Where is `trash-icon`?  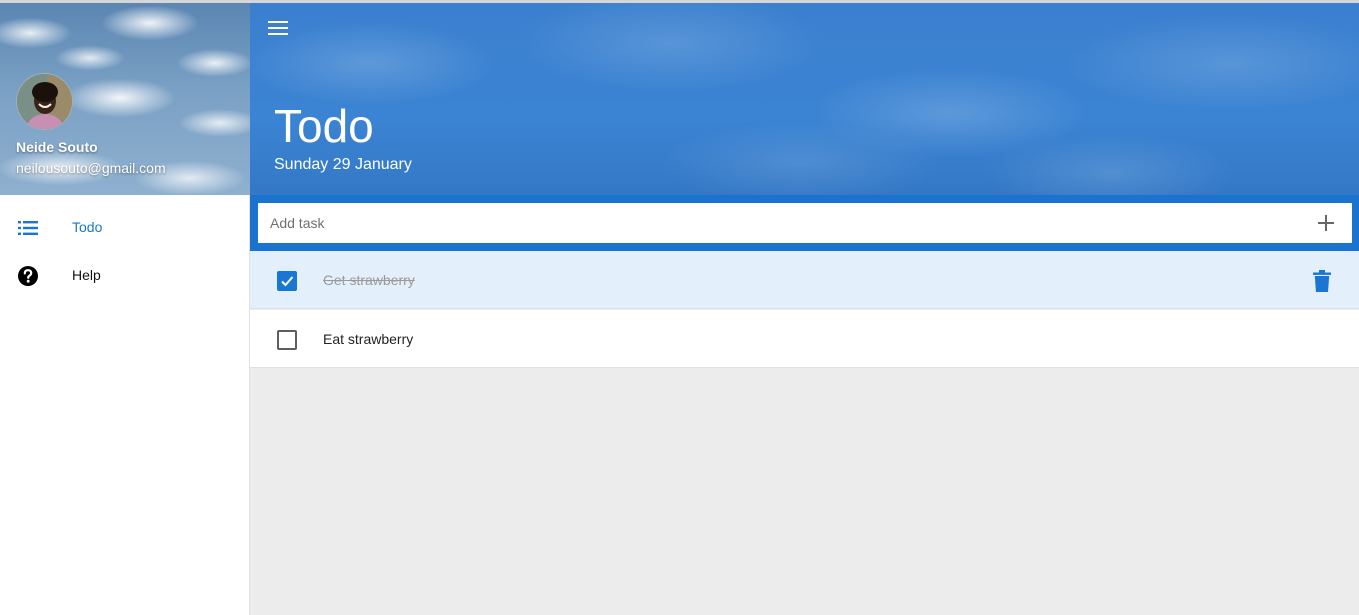
trash-icon is located at coordinates (1322, 281).